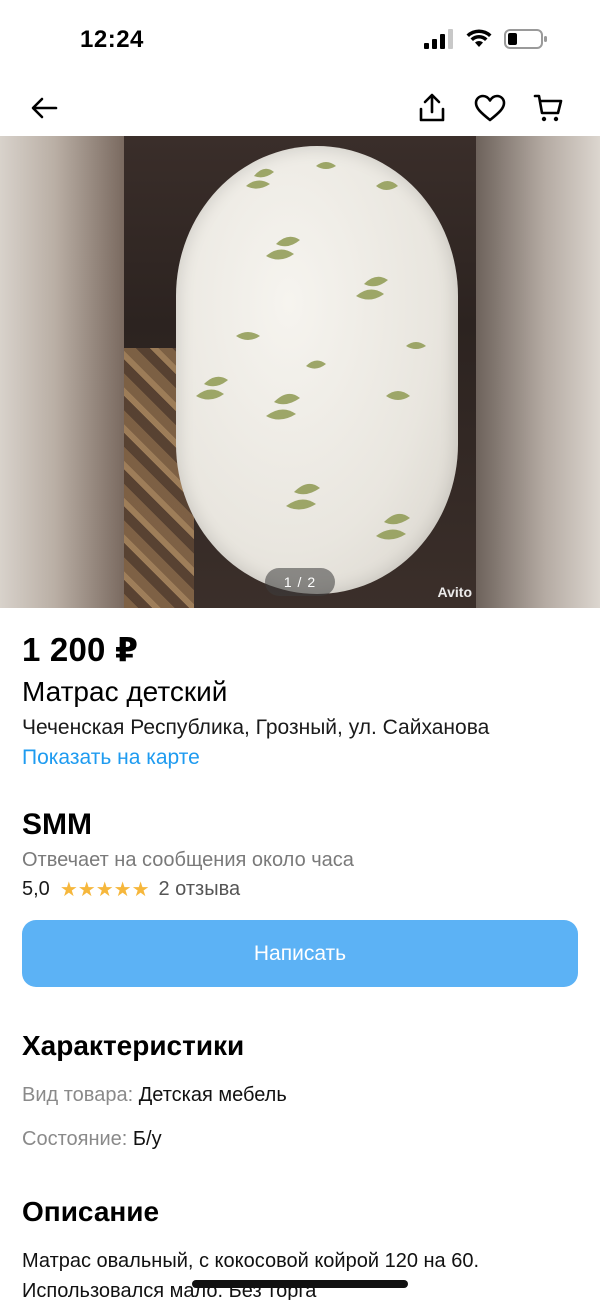 This screenshot has width=600, height=1300. What do you see at coordinates (300, 40) in the screenshot?
I see `status-bar: 12:24` at bounding box center [300, 40].